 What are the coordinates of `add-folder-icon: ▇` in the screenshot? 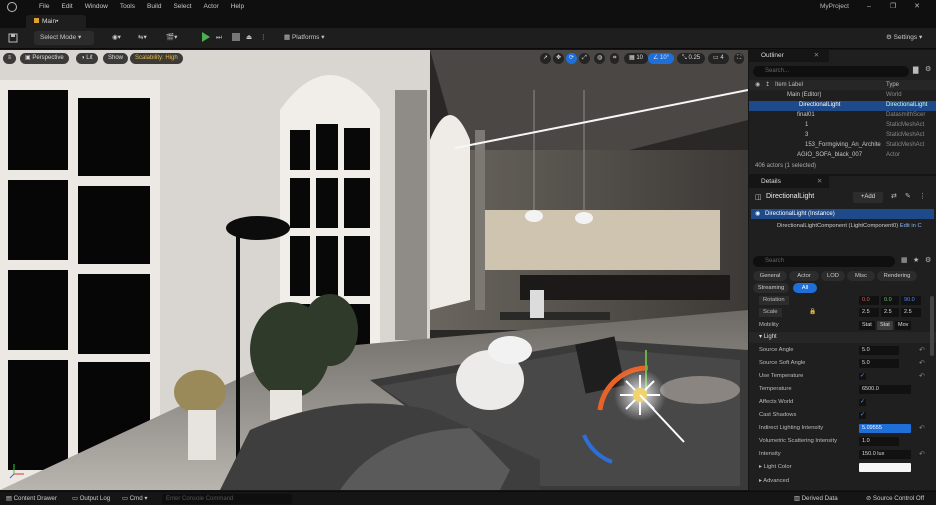 It's located at (915, 70).